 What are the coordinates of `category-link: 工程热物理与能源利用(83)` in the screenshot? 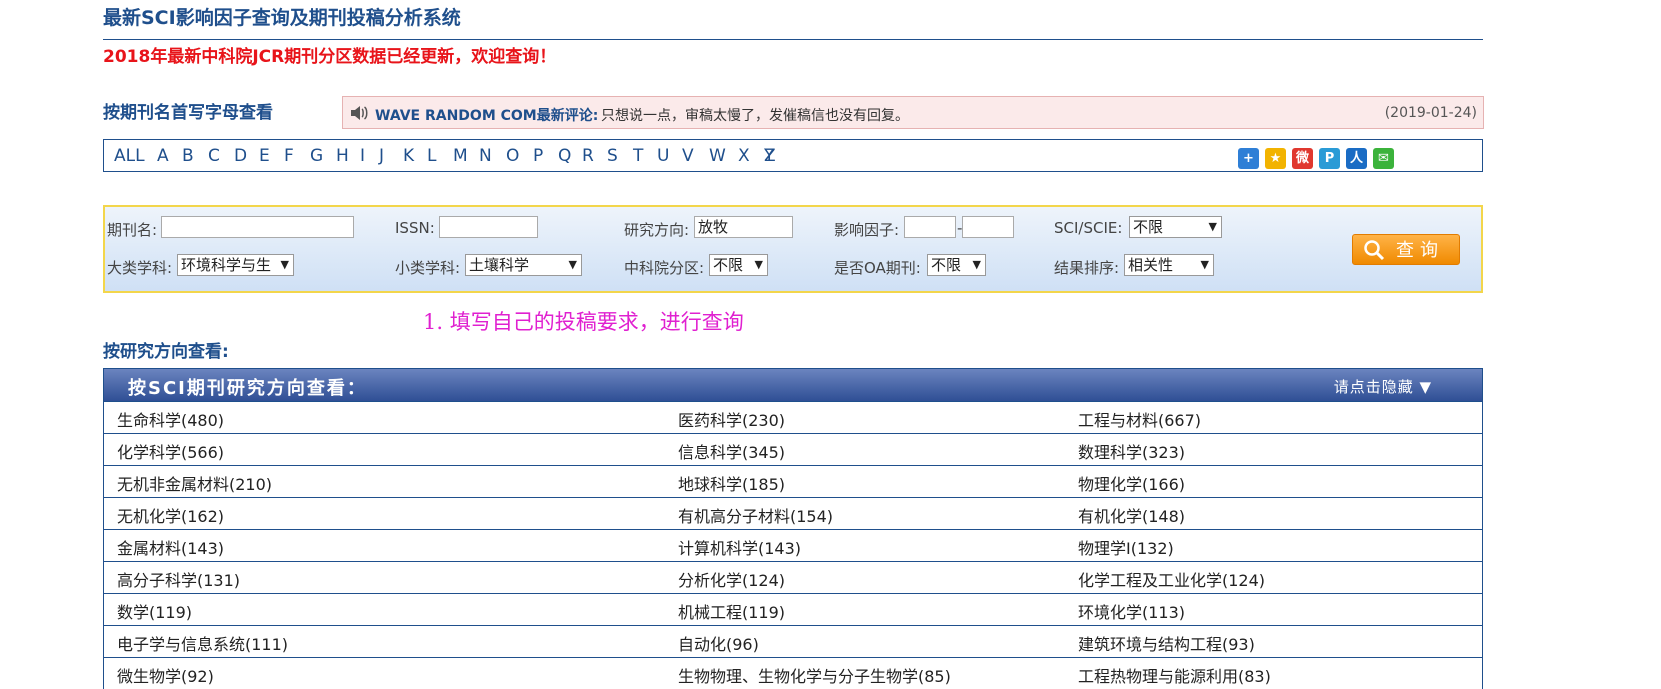 It's located at (1174, 675).